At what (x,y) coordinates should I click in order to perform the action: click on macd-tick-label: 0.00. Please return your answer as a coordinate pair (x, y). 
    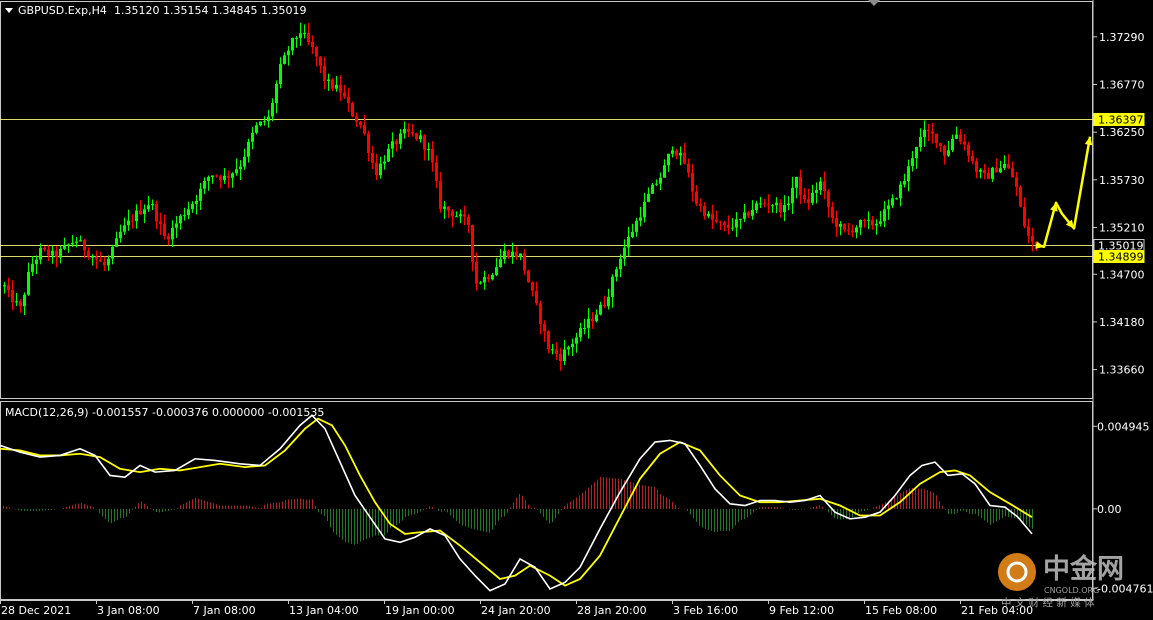
    Looking at the image, I should click on (1109, 509).